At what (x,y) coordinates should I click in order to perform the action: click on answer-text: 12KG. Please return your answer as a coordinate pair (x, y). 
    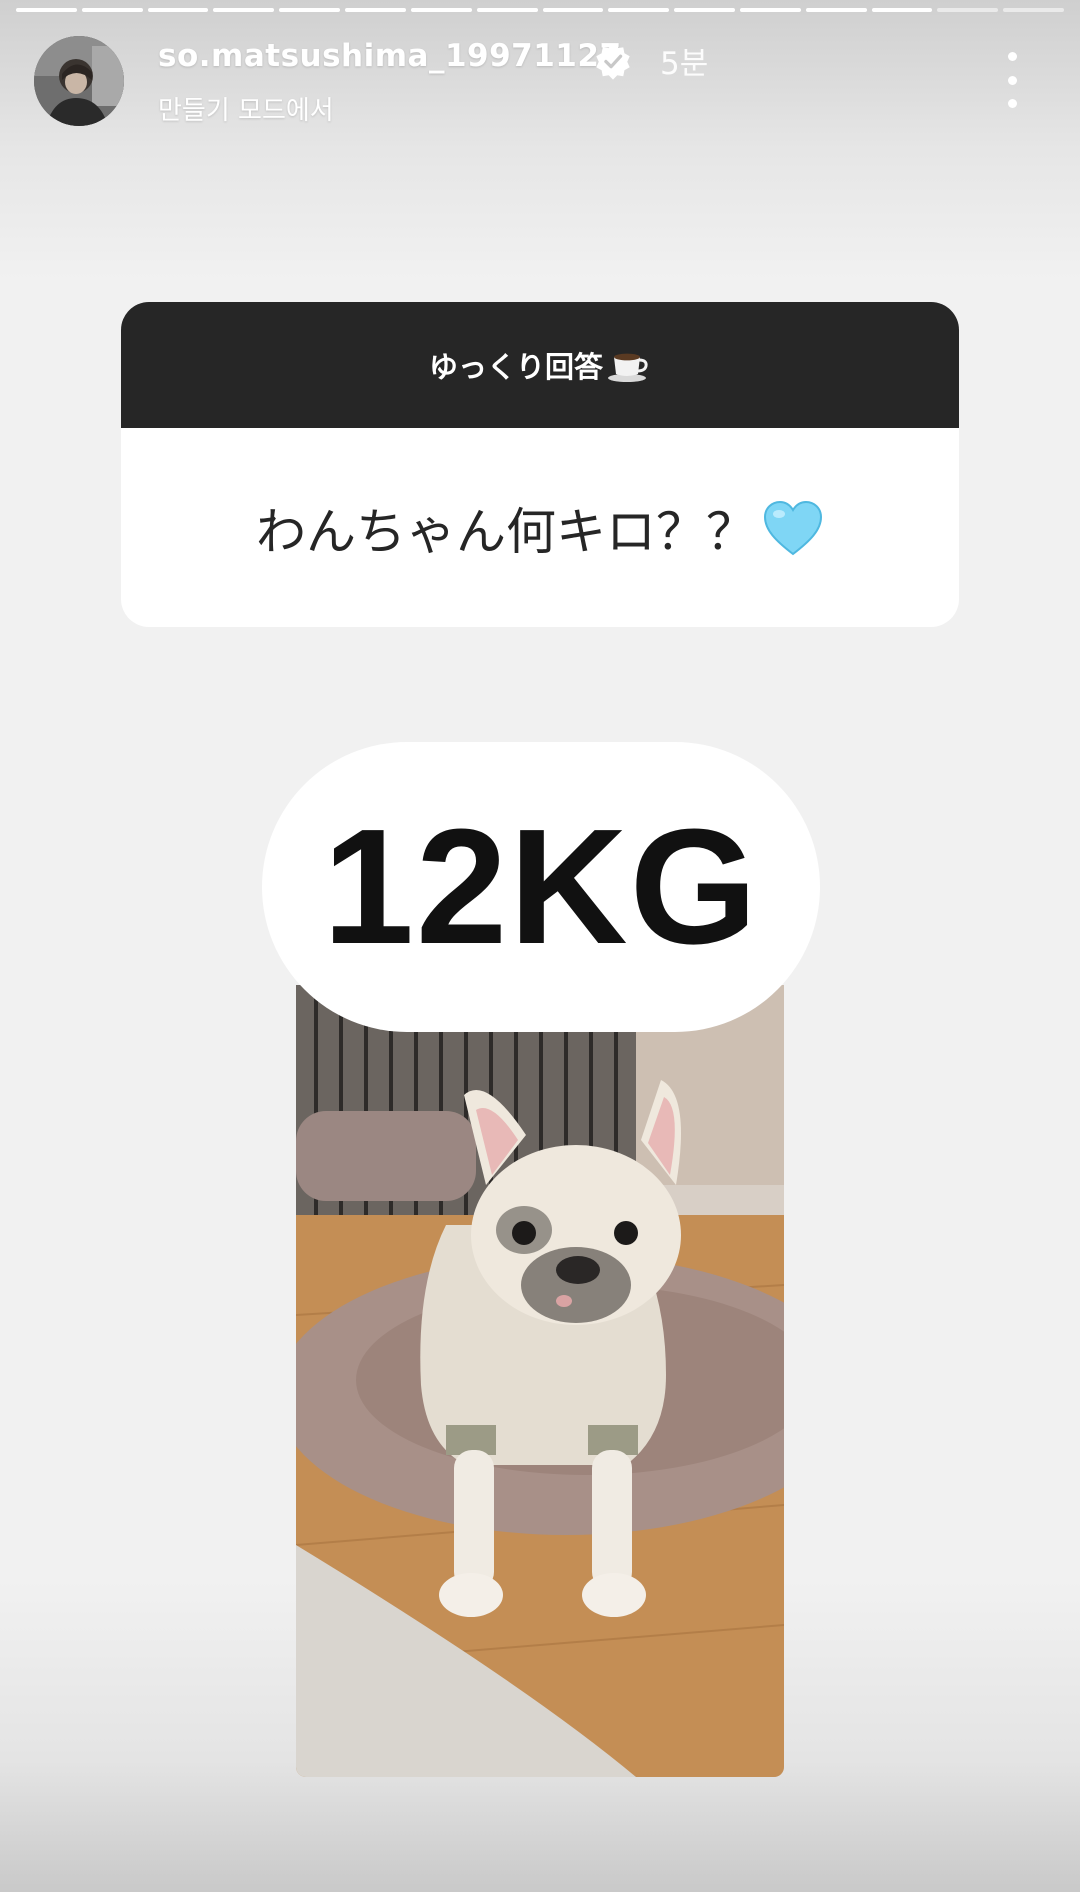
    Looking at the image, I should click on (541, 886).